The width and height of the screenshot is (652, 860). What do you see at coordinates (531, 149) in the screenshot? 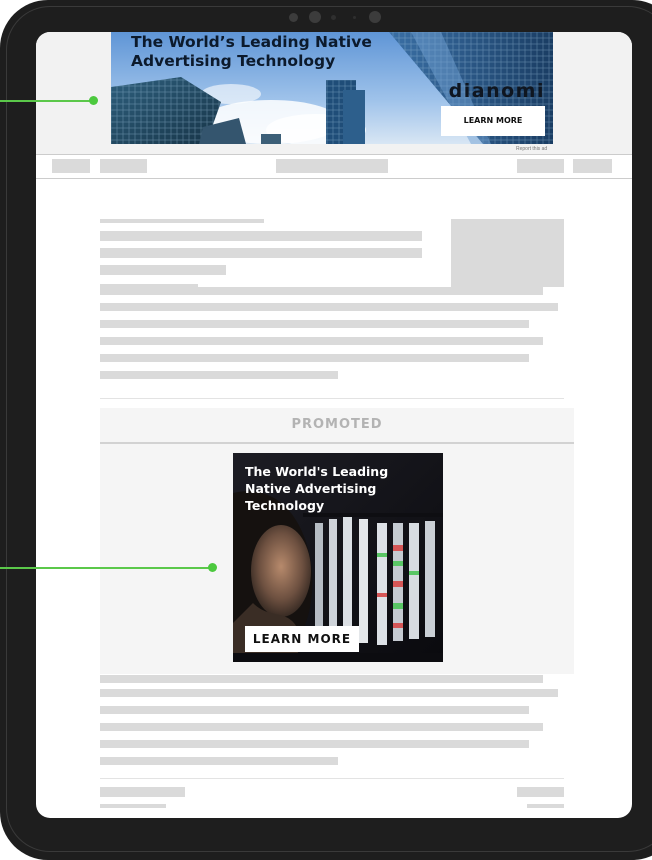
I see `report-ad-link: Report this ad` at bounding box center [531, 149].